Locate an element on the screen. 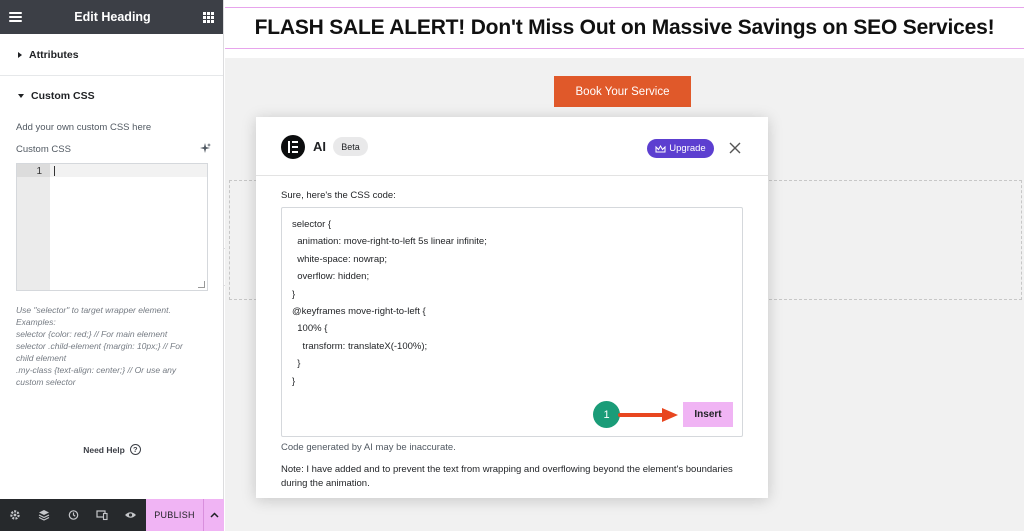 The width and height of the screenshot is (1024, 531). elementor-logo-icon is located at coordinates (293, 147).